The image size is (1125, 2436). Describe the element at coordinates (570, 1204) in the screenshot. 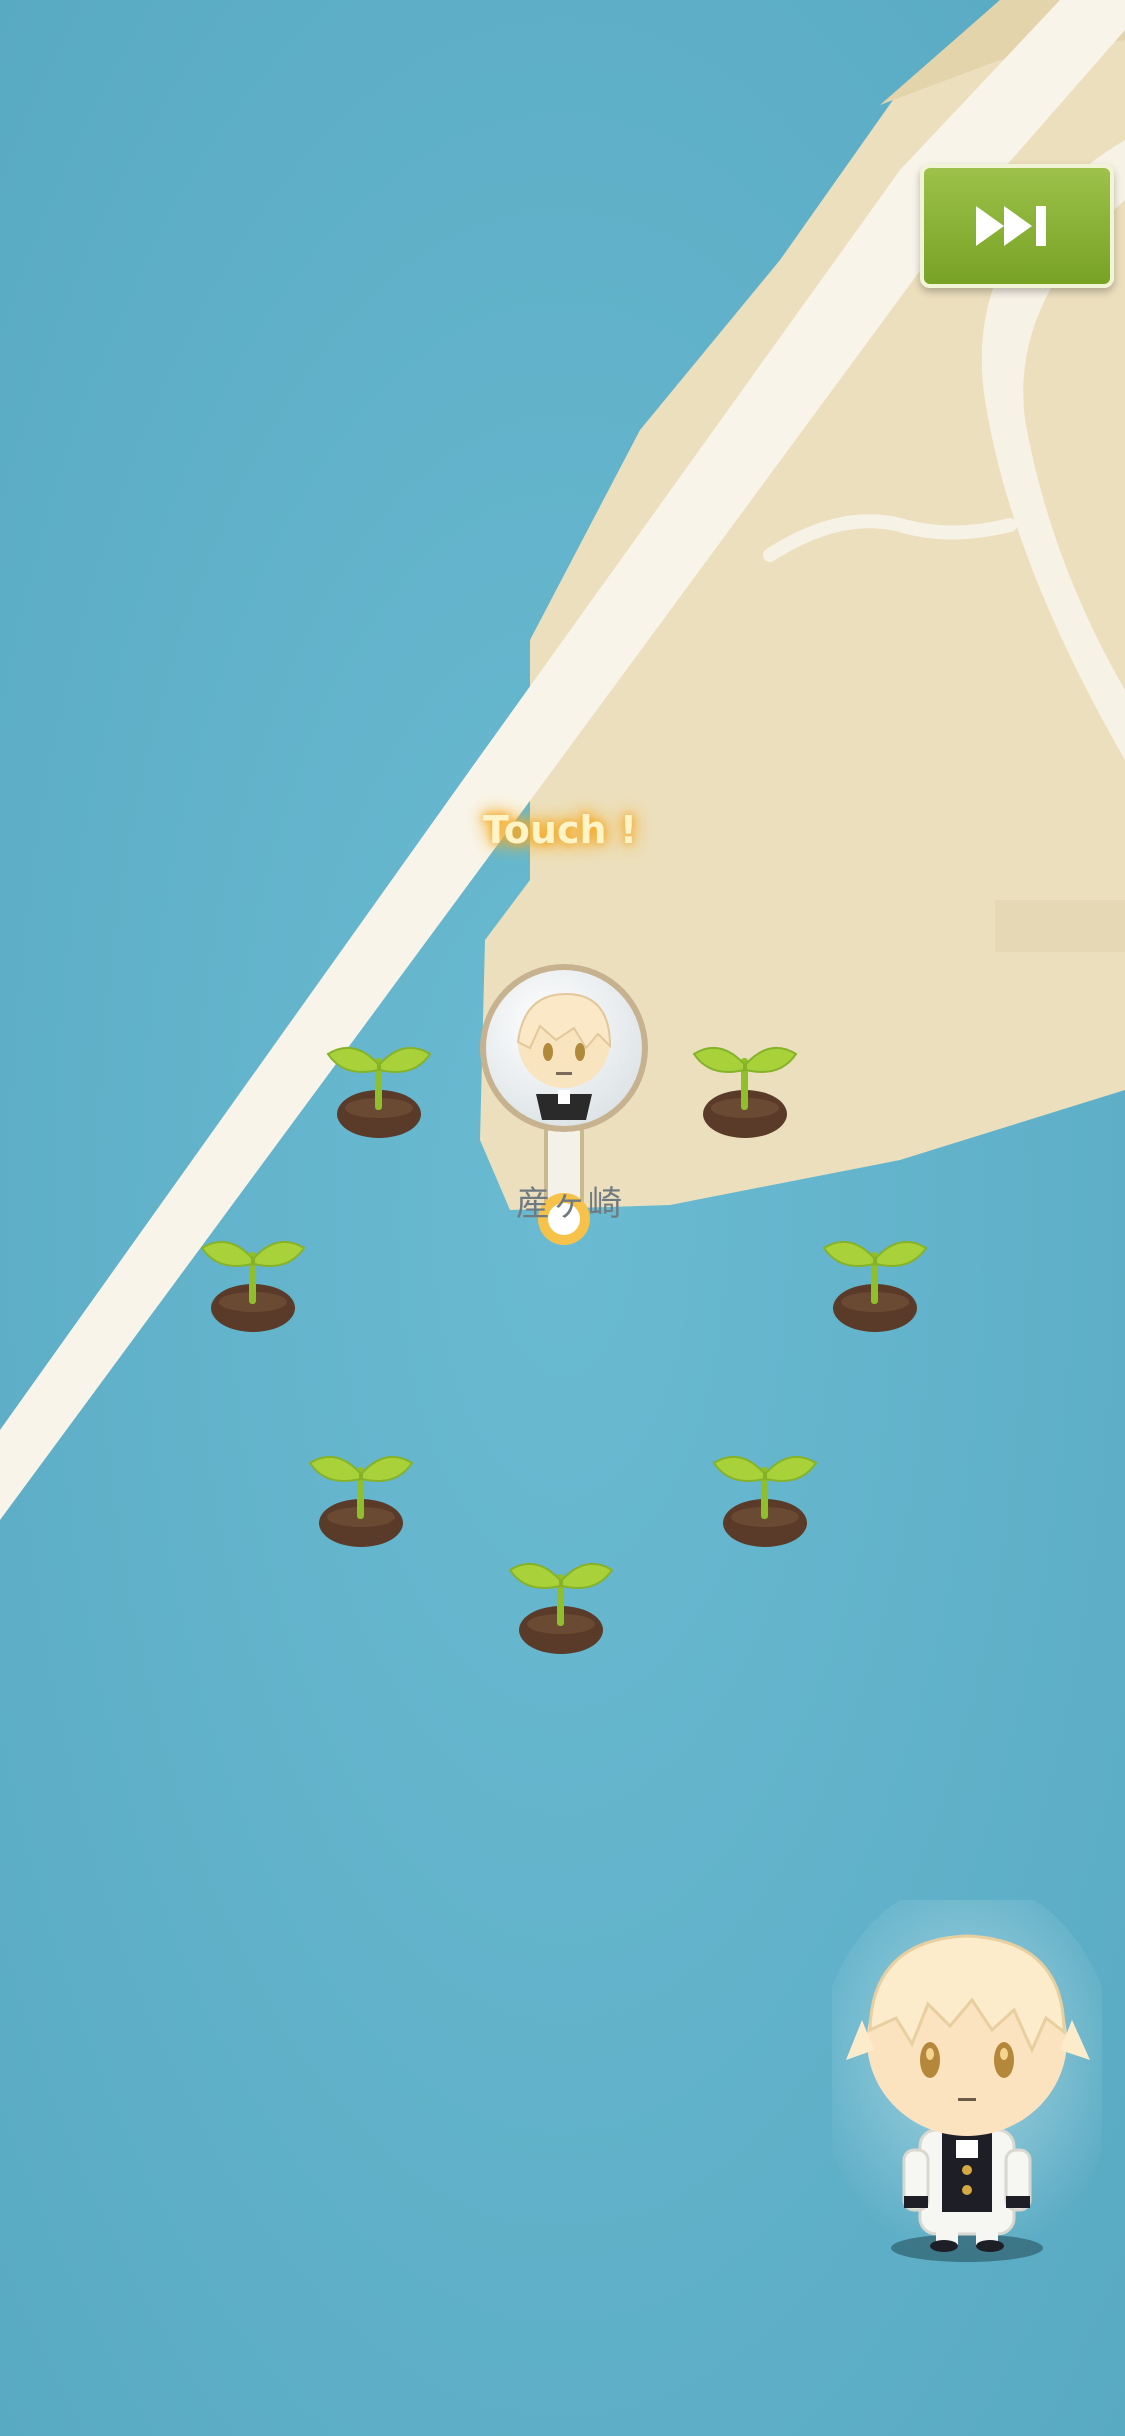

I see `place-name-label: 産ヶ崎` at that location.